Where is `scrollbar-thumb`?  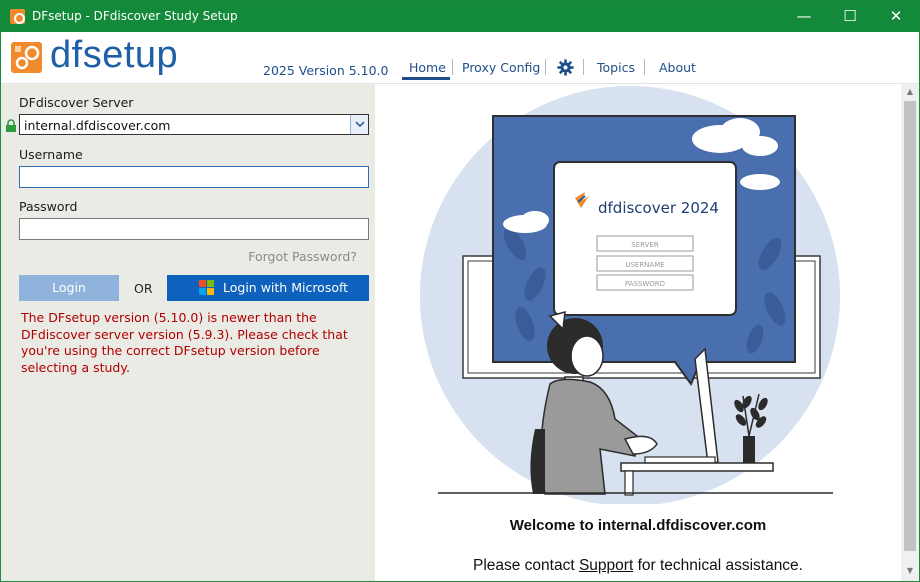 scrollbar-thumb is located at coordinates (910, 326).